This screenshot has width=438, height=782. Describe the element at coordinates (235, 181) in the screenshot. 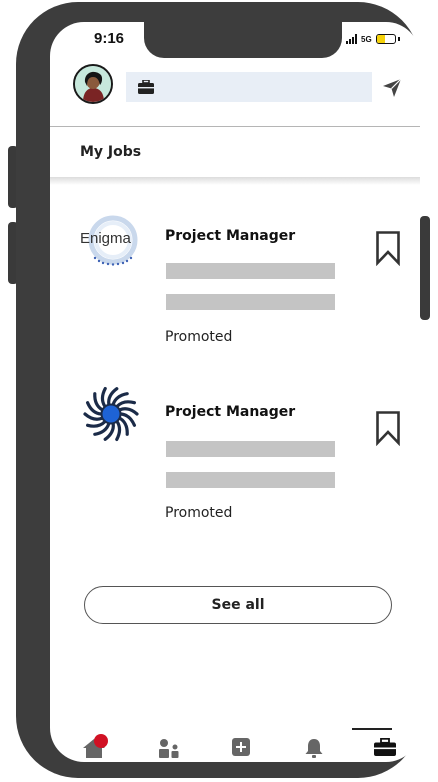

I see `section-divider` at that location.